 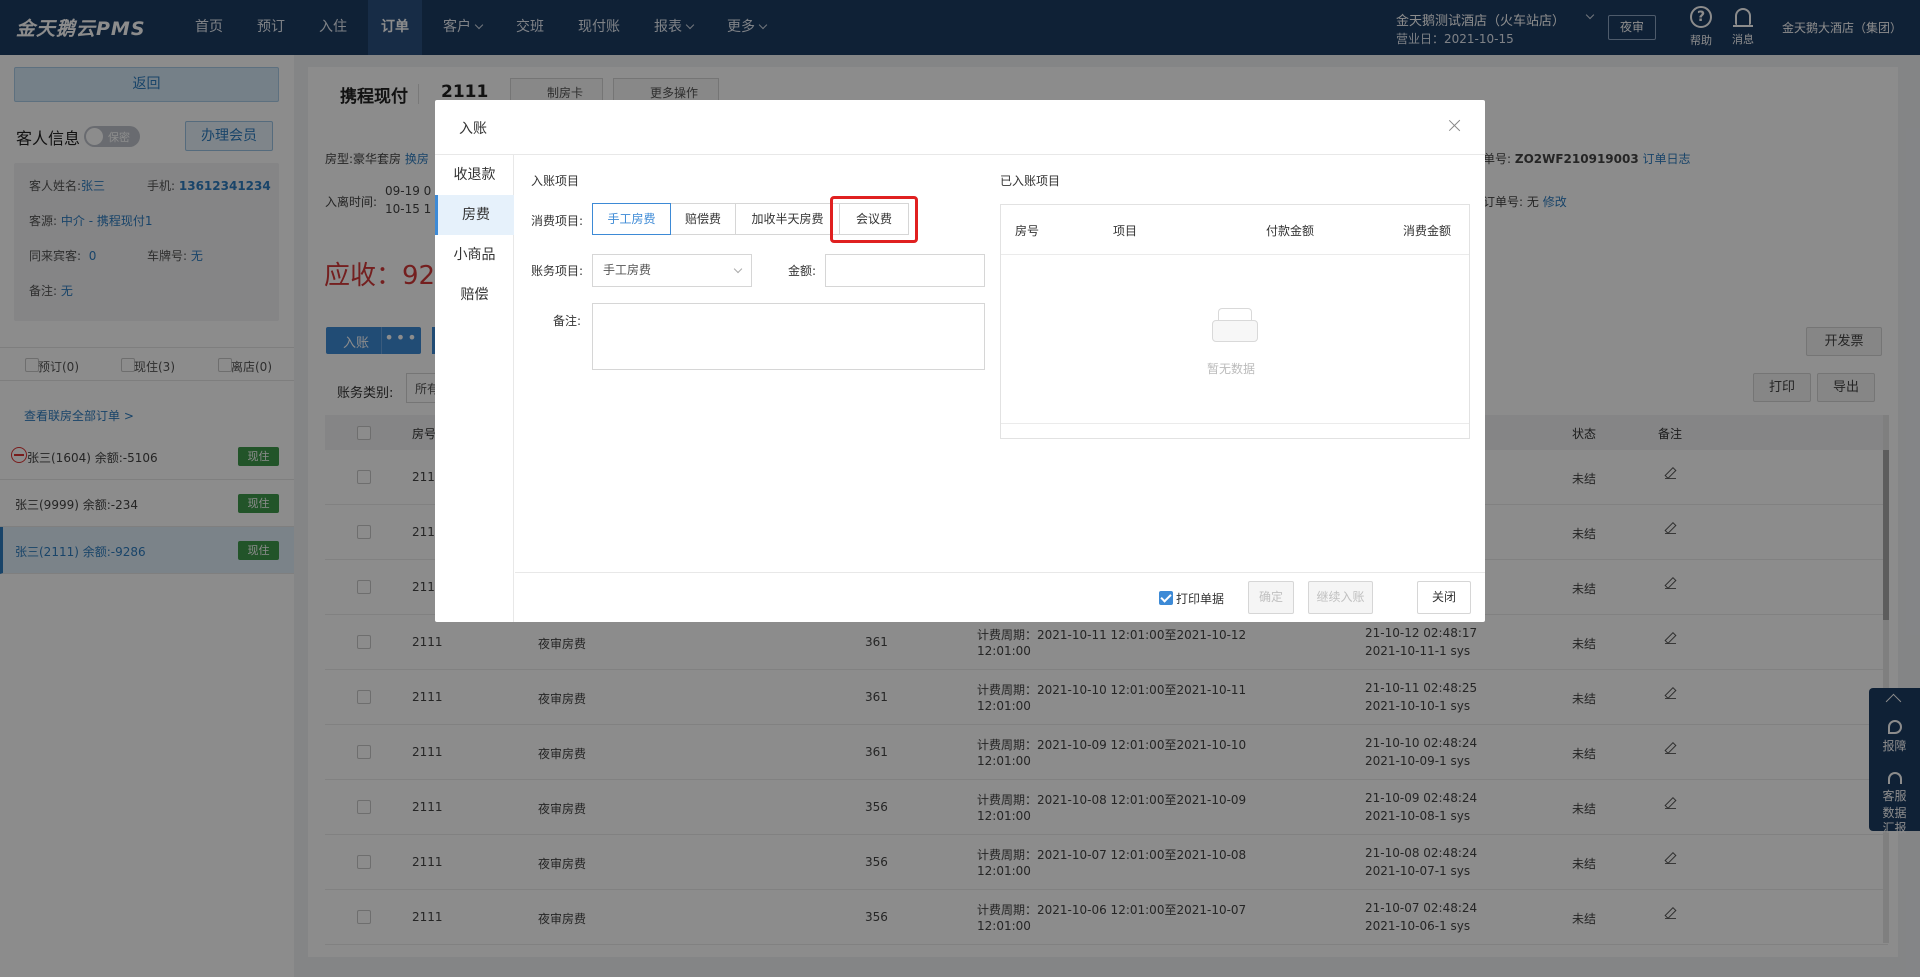 What do you see at coordinates (567, 321) in the screenshot?
I see `remark-label: 备注:` at bounding box center [567, 321].